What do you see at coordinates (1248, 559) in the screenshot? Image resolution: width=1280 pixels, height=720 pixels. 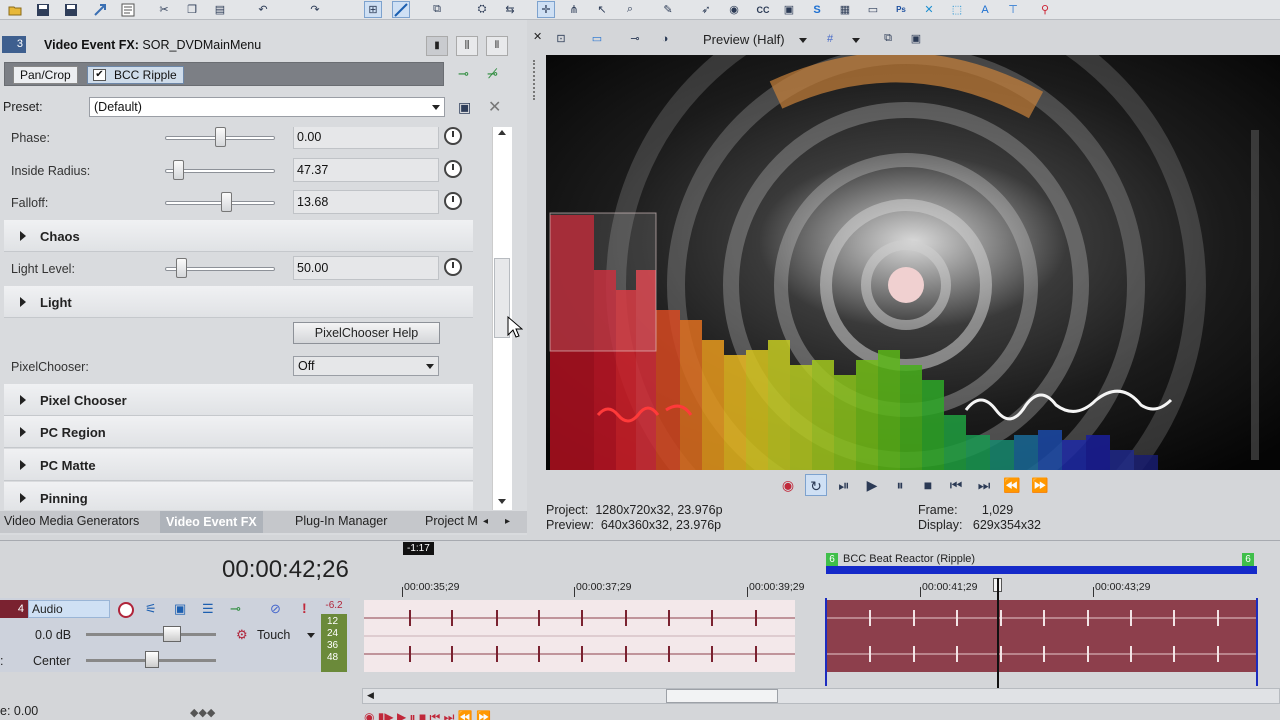 I see `region-marker-end: 6` at bounding box center [1248, 559].